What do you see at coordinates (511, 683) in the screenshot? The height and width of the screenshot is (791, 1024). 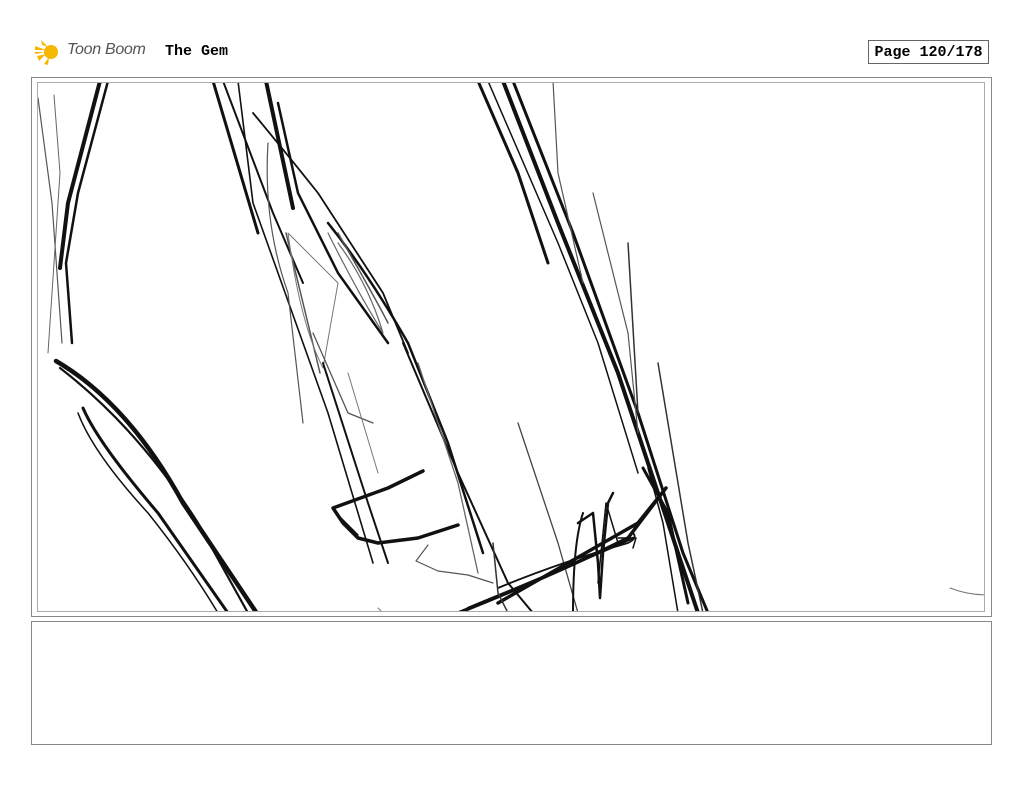 I see `panel-notes-box` at bounding box center [511, 683].